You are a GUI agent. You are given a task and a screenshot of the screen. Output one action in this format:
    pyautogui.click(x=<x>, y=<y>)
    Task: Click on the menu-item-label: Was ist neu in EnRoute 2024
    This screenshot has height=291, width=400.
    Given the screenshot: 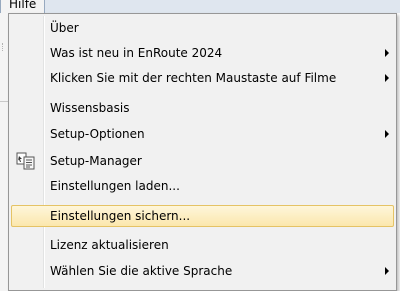 What is the action you would take?
    pyautogui.click(x=136, y=53)
    